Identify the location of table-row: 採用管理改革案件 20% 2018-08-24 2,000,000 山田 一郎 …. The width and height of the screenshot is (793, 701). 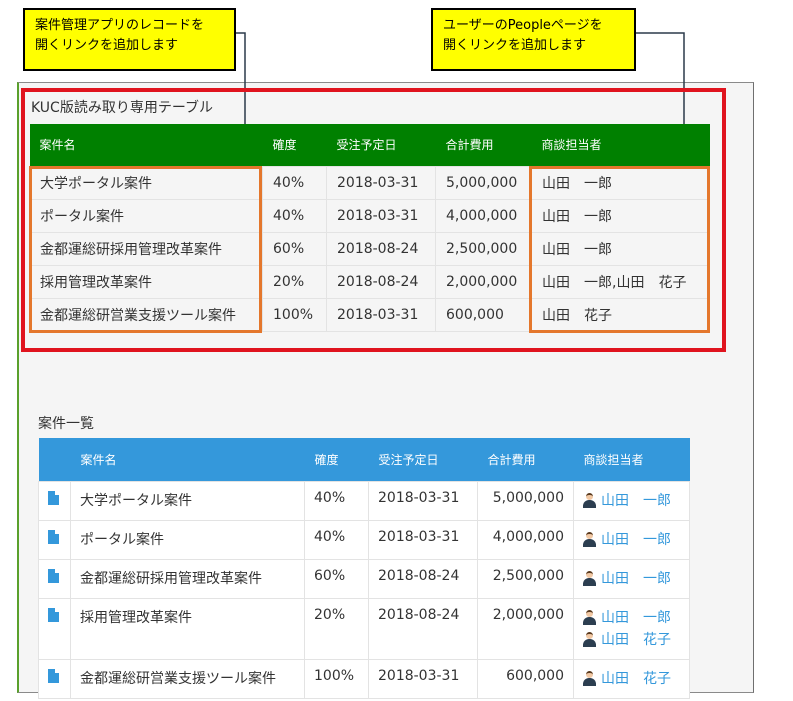
(364, 628).